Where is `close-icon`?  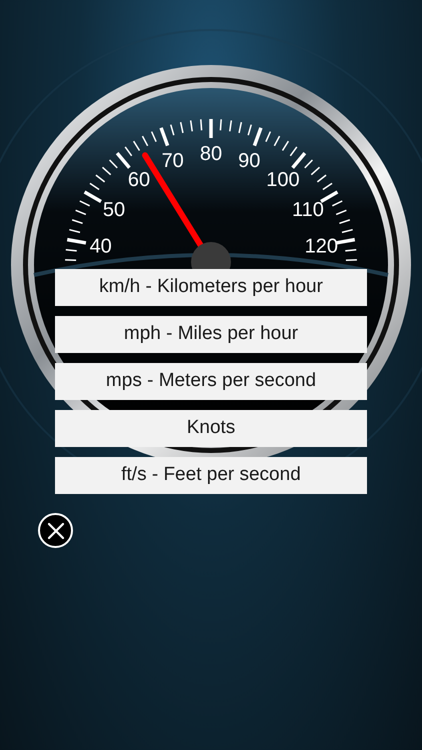 close-icon is located at coordinates (55, 531).